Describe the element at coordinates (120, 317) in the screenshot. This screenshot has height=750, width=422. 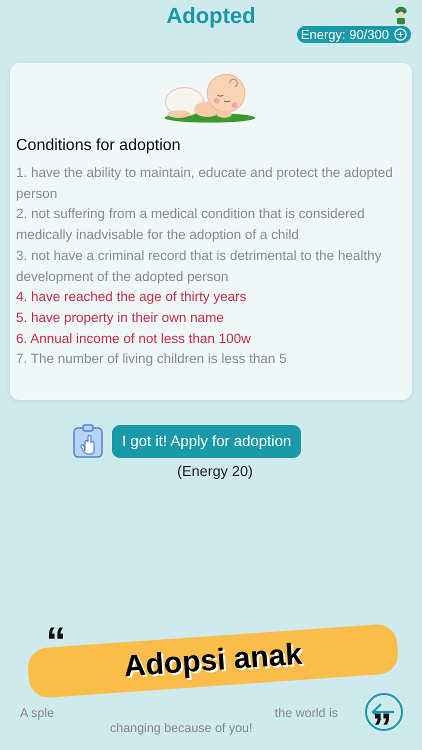
I see `condition-text: 5. have property in their own name` at that location.